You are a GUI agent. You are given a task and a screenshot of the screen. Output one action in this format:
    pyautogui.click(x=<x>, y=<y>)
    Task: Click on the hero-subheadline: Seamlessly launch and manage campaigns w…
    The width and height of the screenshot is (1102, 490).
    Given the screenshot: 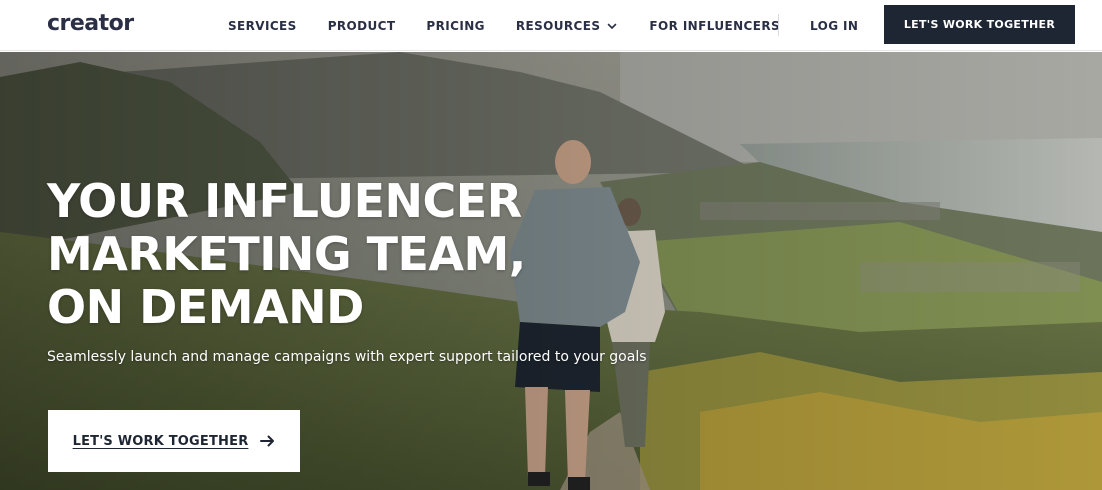 What is the action you would take?
    pyautogui.click(x=347, y=357)
    